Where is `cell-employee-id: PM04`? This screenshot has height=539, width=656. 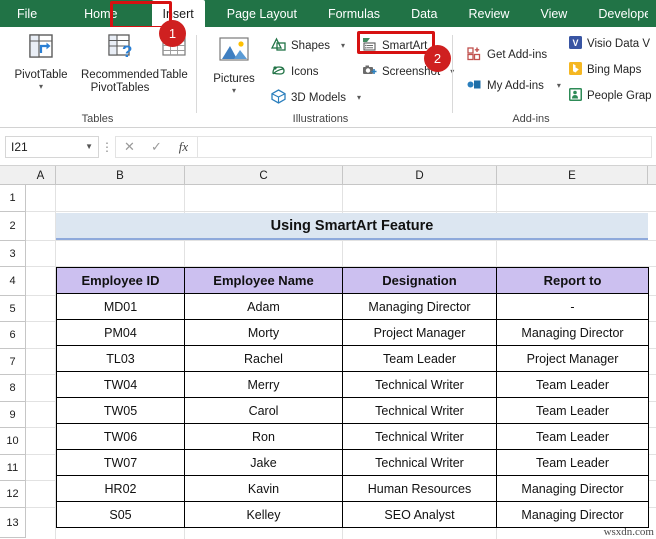 cell-employee-id: PM04 is located at coordinates (120, 332).